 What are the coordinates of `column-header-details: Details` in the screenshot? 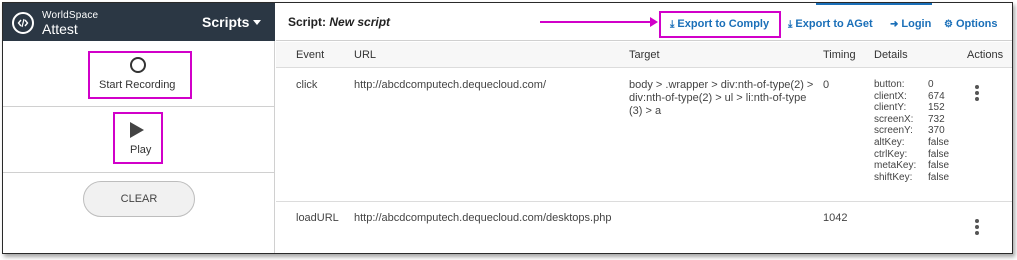 It's located at (891, 55).